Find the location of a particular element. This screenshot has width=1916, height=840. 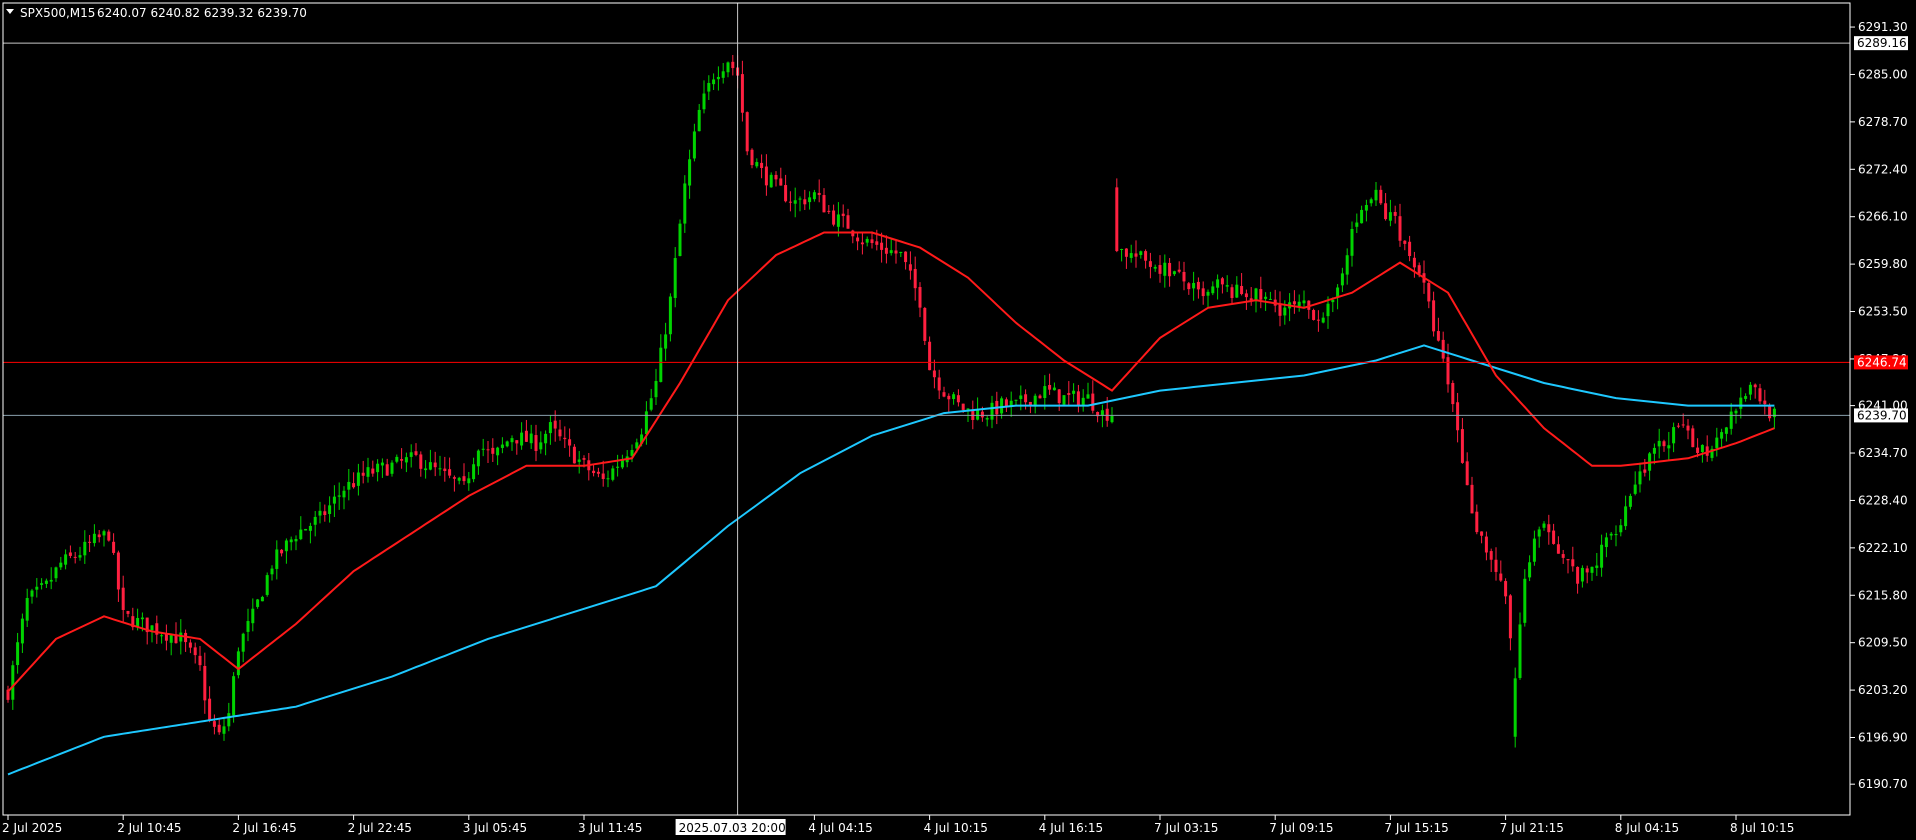

x-tick-label: 7 Jul 09:15 is located at coordinates (1301, 828).